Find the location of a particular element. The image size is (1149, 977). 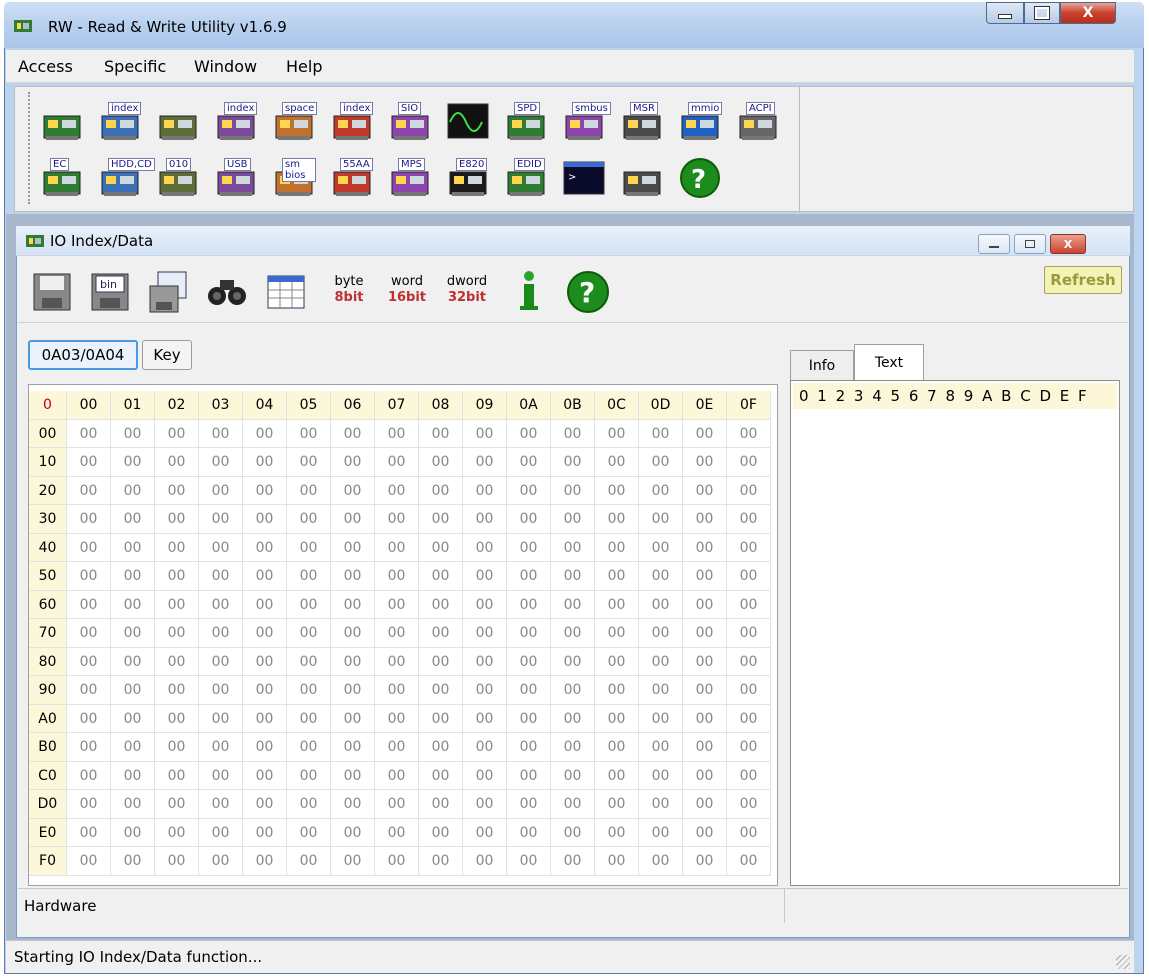

toolbar-55aa-button: 55AA is located at coordinates (352, 177).